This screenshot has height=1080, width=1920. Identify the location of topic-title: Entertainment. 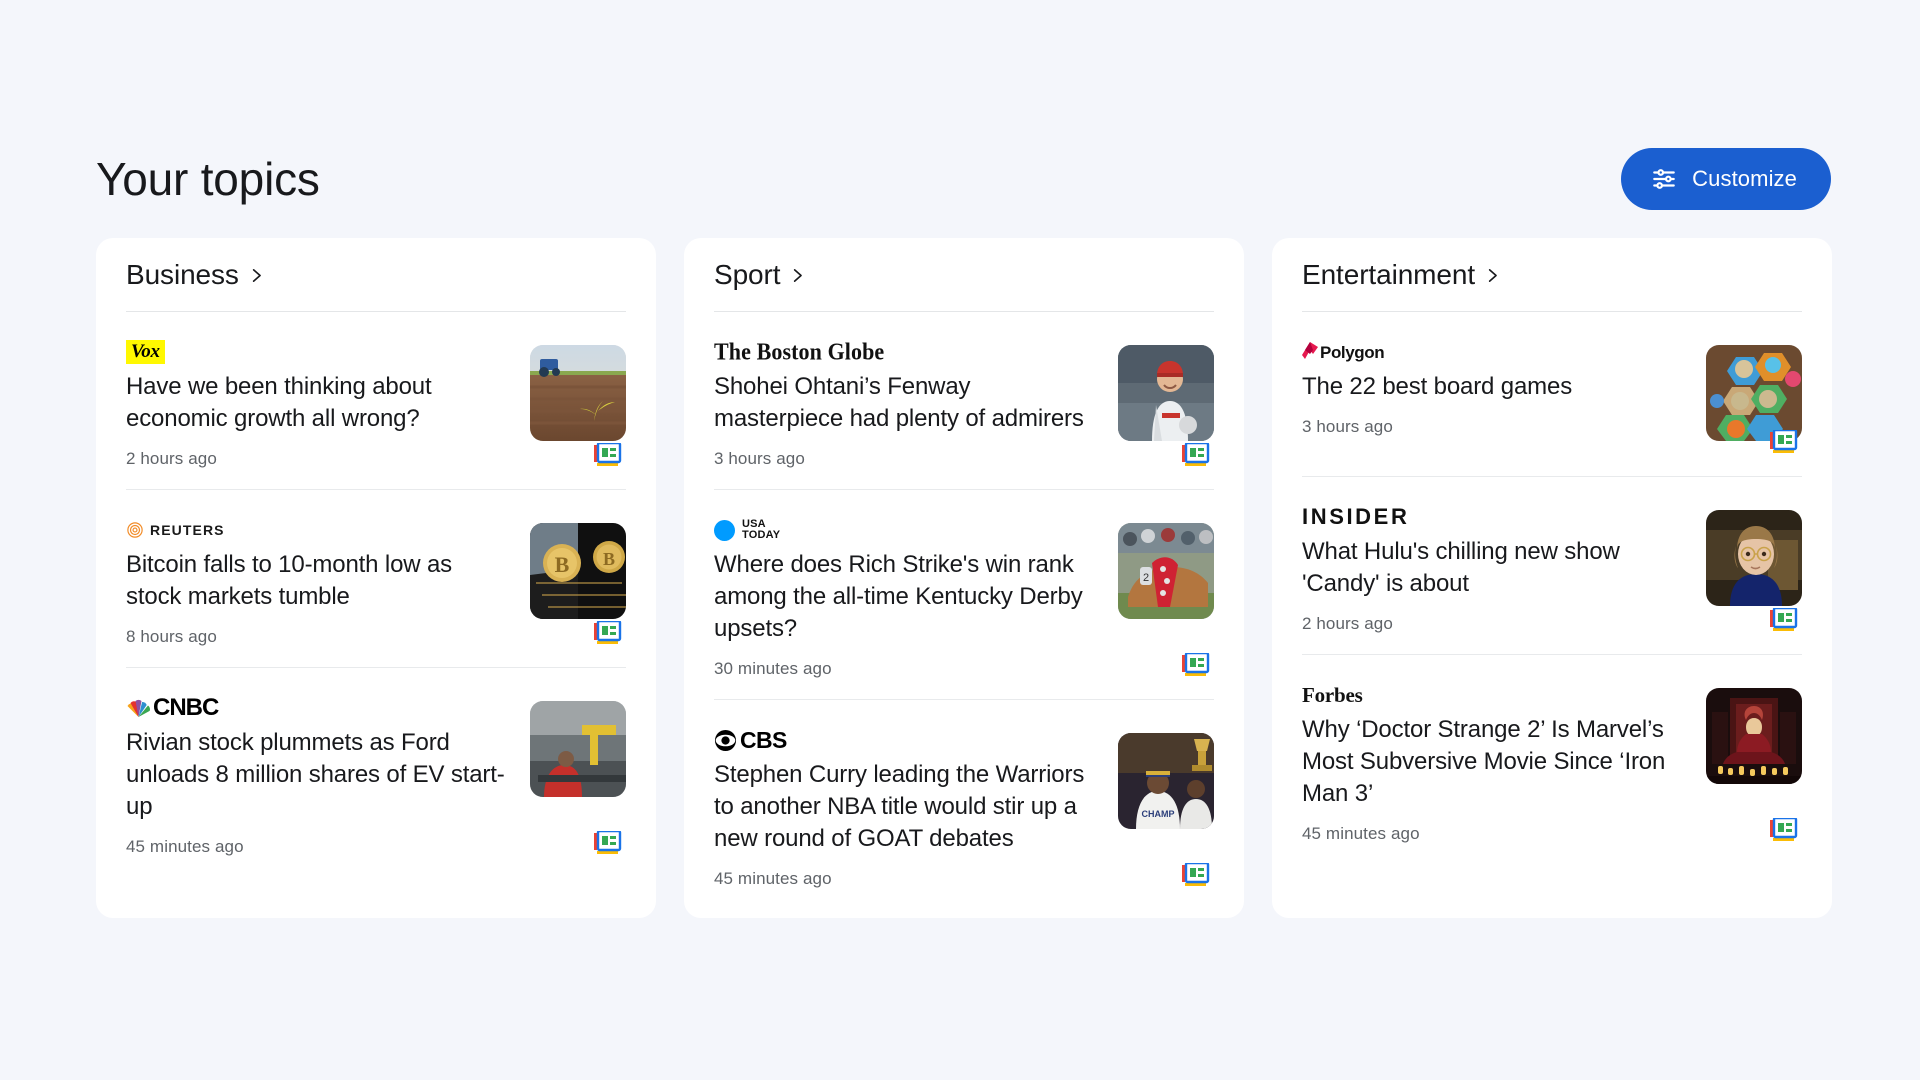
(1389, 274).